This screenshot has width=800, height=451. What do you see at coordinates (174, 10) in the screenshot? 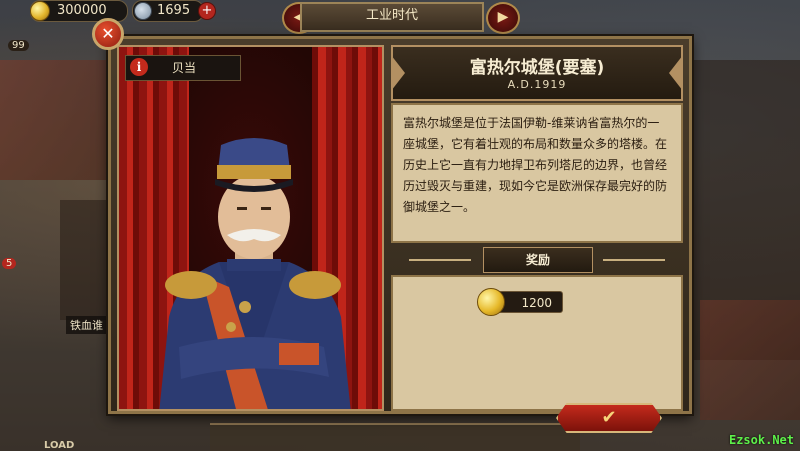
I see `medal-amount: 1695` at bounding box center [174, 10].